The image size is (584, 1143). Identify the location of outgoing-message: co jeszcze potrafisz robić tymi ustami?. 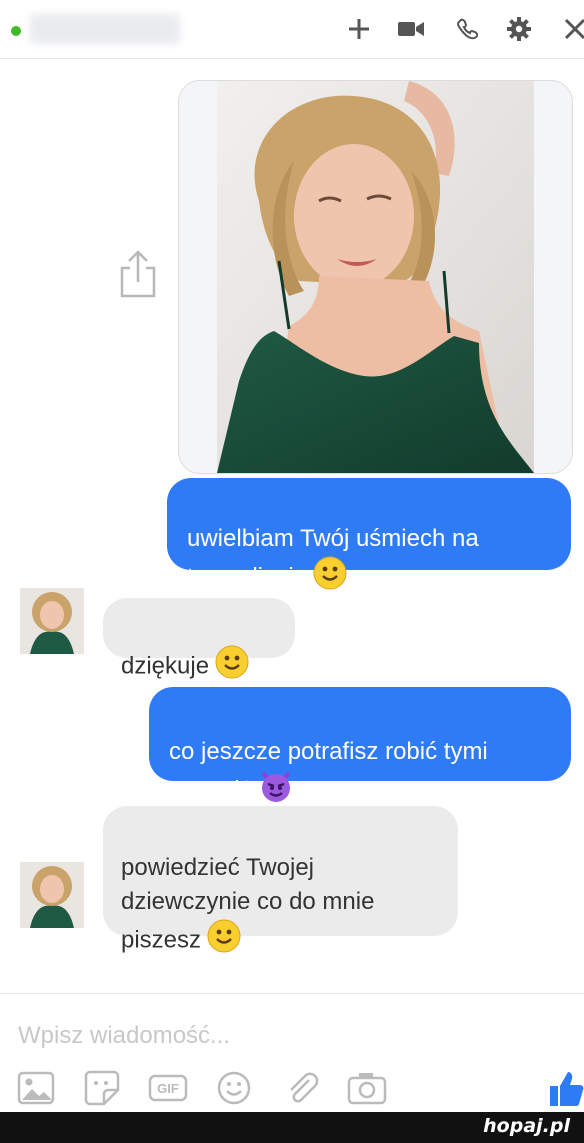
(360, 745).